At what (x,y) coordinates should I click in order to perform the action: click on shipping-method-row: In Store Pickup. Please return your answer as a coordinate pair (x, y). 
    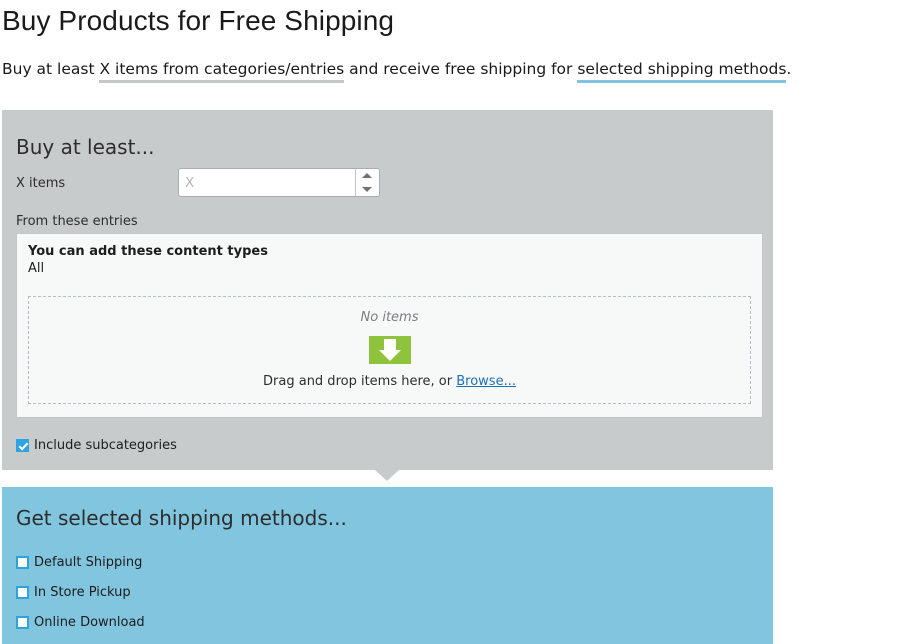
    Looking at the image, I should click on (387, 592).